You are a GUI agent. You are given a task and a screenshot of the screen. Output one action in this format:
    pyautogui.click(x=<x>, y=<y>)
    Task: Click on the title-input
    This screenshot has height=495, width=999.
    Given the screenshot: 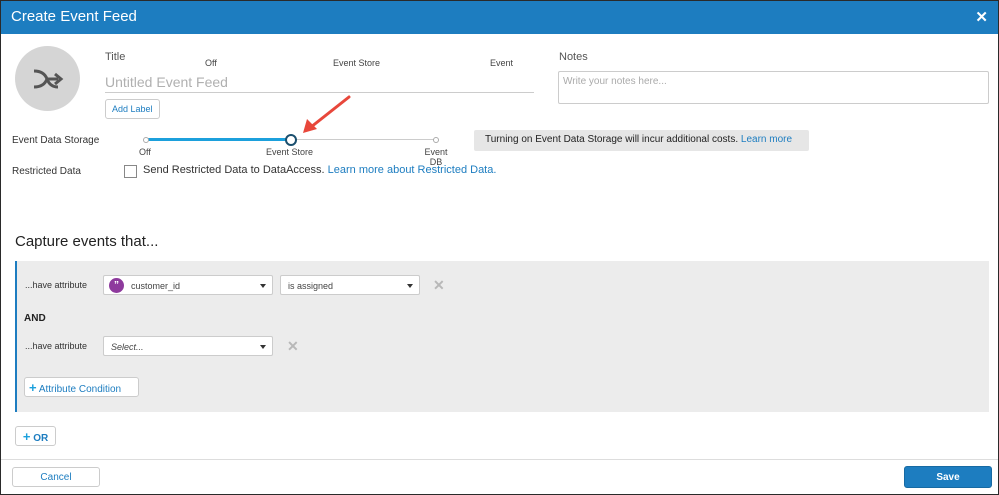 What is the action you would take?
    pyautogui.click(x=319, y=82)
    